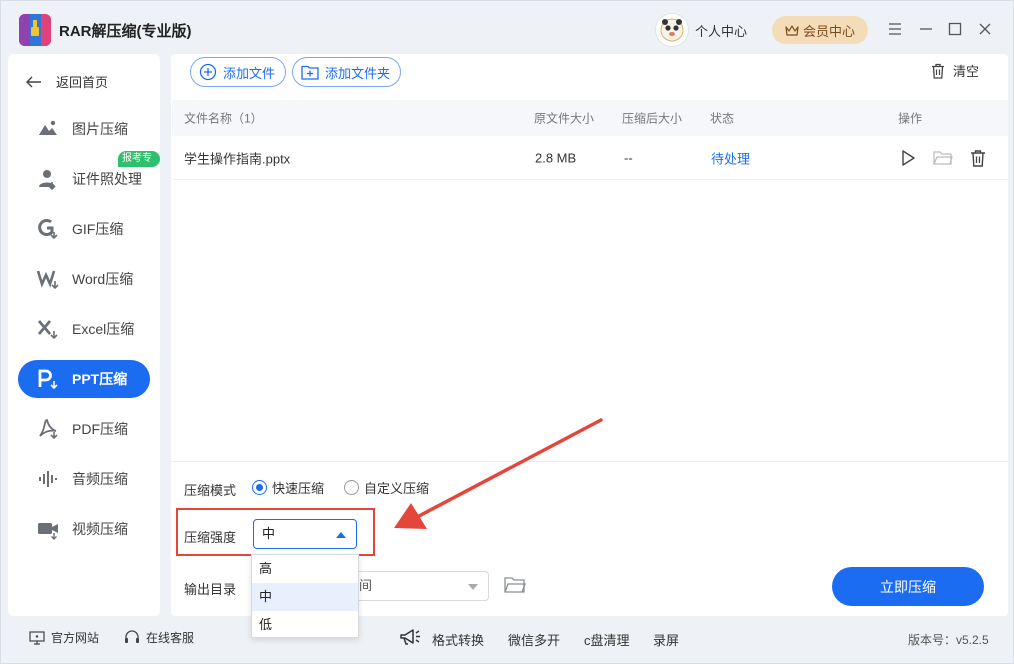  Describe the element at coordinates (48, 479) in the screenshot. I see `audio-icon` at that location.